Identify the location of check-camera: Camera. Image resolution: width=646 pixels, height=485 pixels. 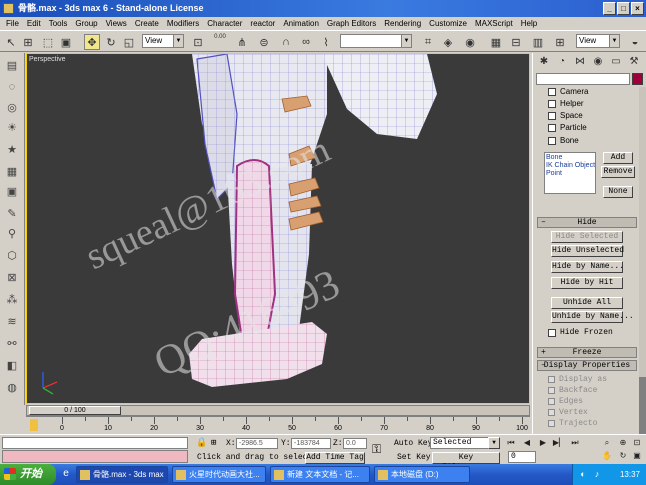
(568, 91).